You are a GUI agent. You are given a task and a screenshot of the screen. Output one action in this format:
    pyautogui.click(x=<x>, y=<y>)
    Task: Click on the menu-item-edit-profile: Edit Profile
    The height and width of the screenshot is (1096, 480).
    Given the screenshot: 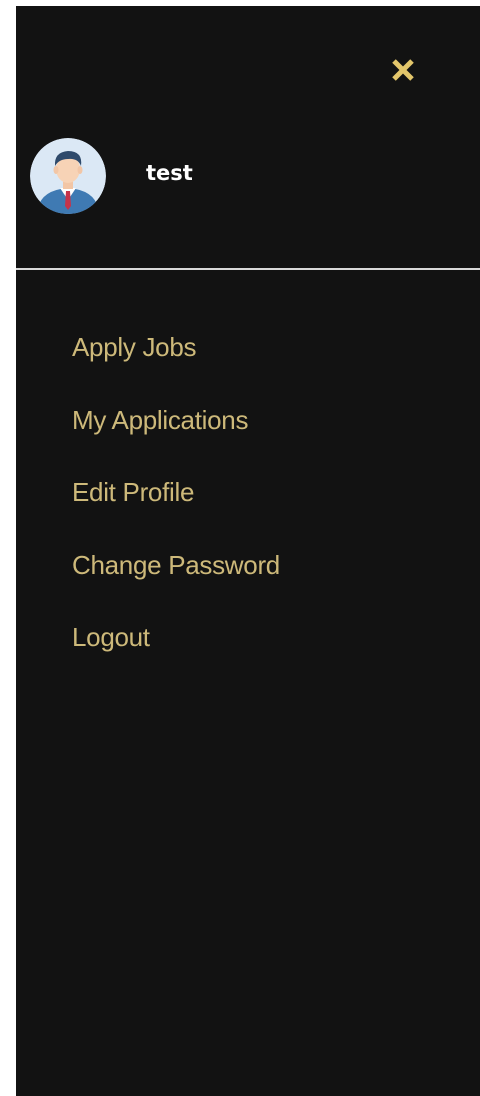 What is the action you would take?
    pyautogui.click(x=176, y=509)
    